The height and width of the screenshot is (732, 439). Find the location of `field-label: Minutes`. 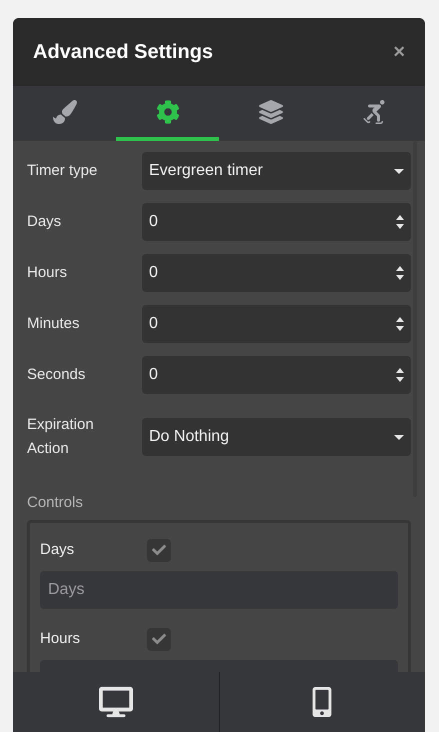

field-label: Minutes is located at coordinates (54, 324).